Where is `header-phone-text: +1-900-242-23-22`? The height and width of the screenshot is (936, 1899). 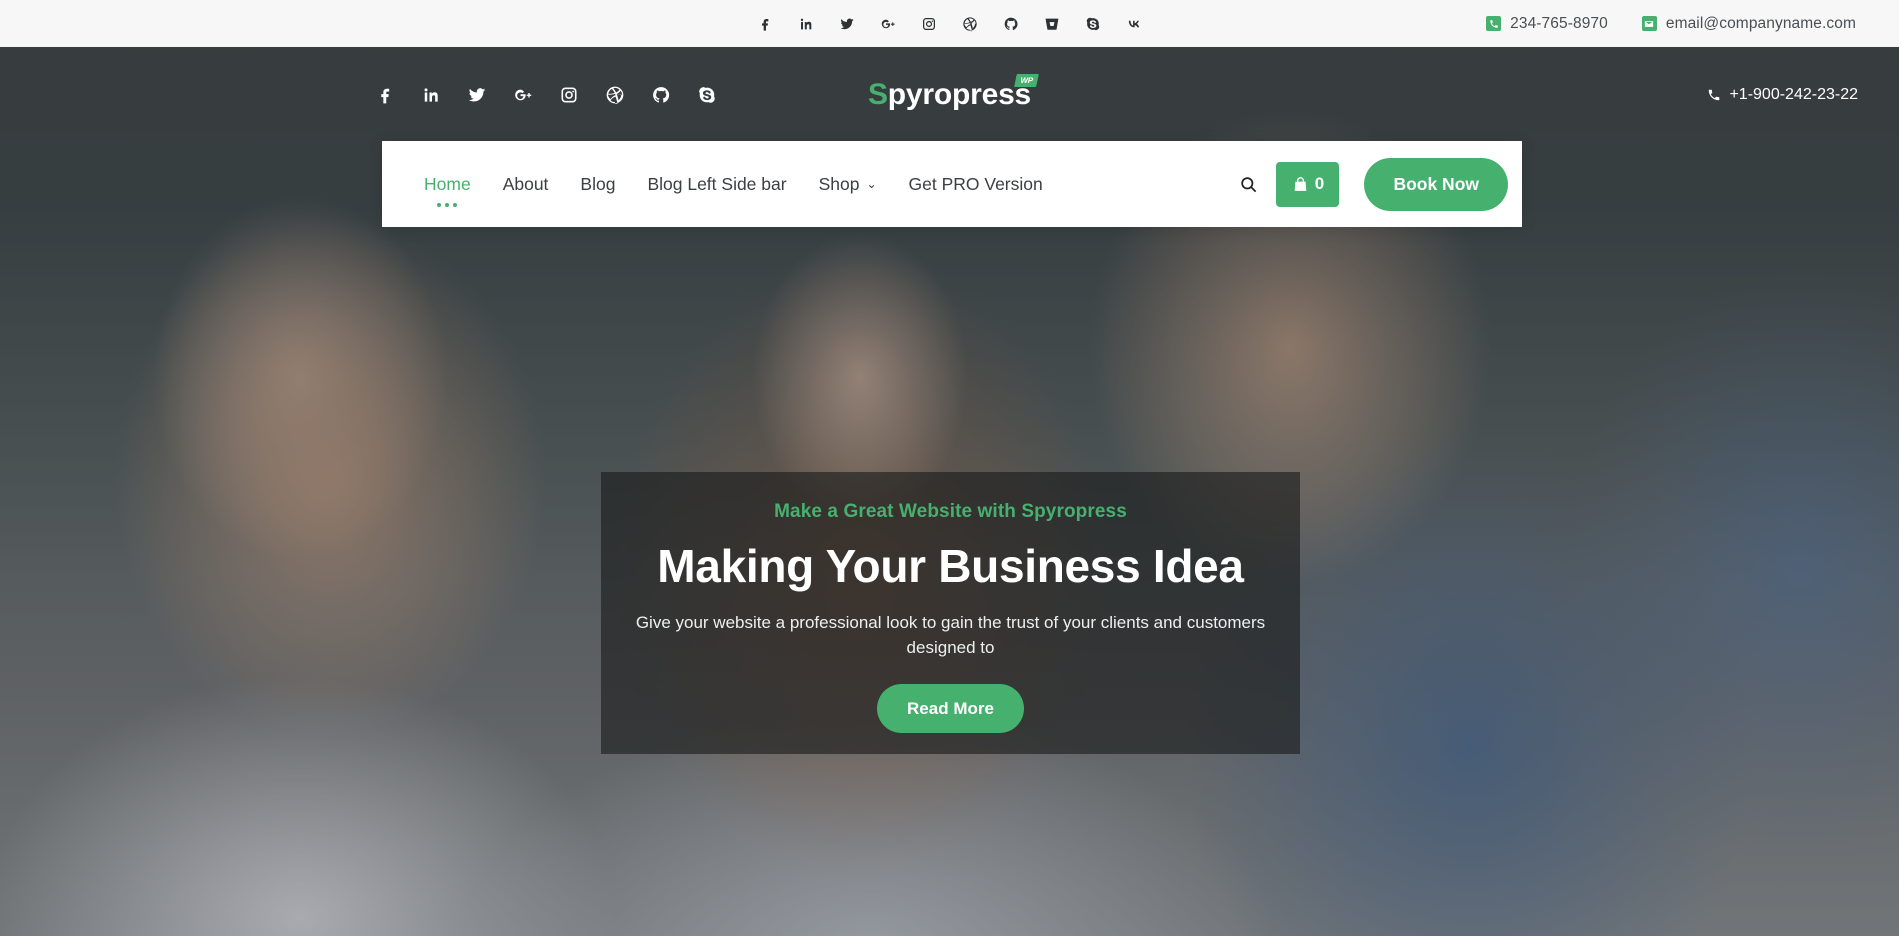 header-phone-text: +1-900-242-23-22 is located at coordinates (1793, 94).